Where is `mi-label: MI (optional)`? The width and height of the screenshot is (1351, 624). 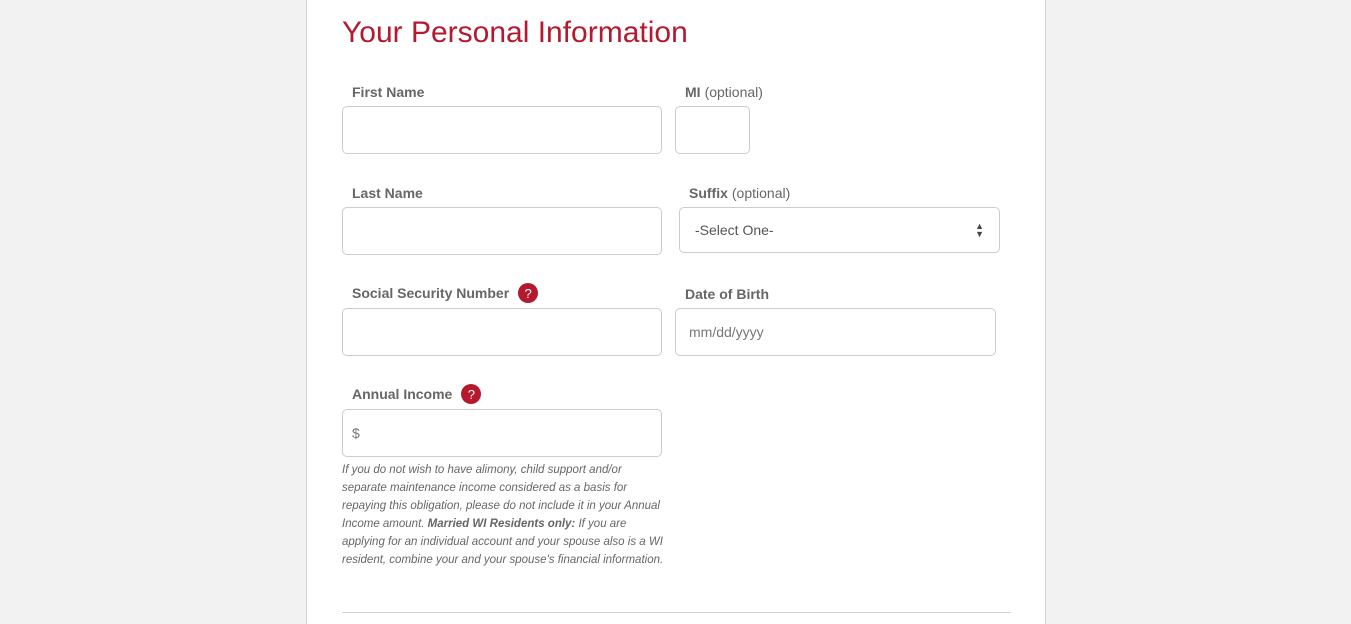
mi-label: MI (optional) is located at coordinates (724, 92).